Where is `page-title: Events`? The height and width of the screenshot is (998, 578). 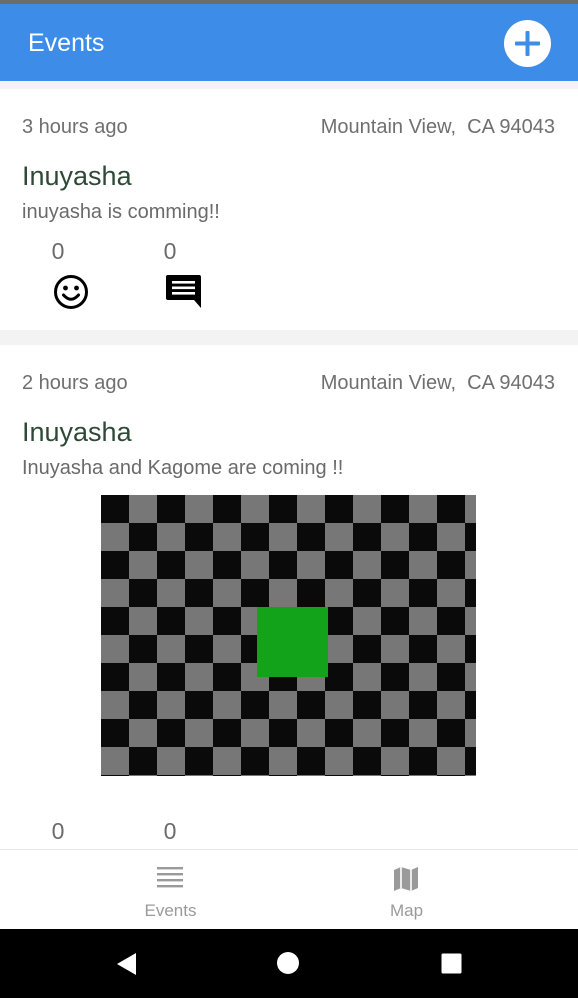
page-title: Events is located at coordinates (66, 43).